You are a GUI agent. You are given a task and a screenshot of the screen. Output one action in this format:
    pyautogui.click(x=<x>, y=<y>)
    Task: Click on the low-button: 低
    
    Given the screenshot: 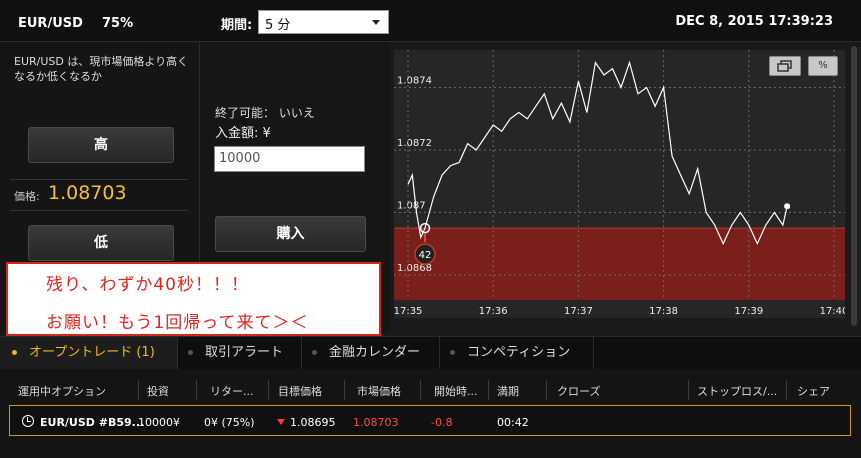 What is the action you would take?
    pyautogui.click(x=101, y=243)
    